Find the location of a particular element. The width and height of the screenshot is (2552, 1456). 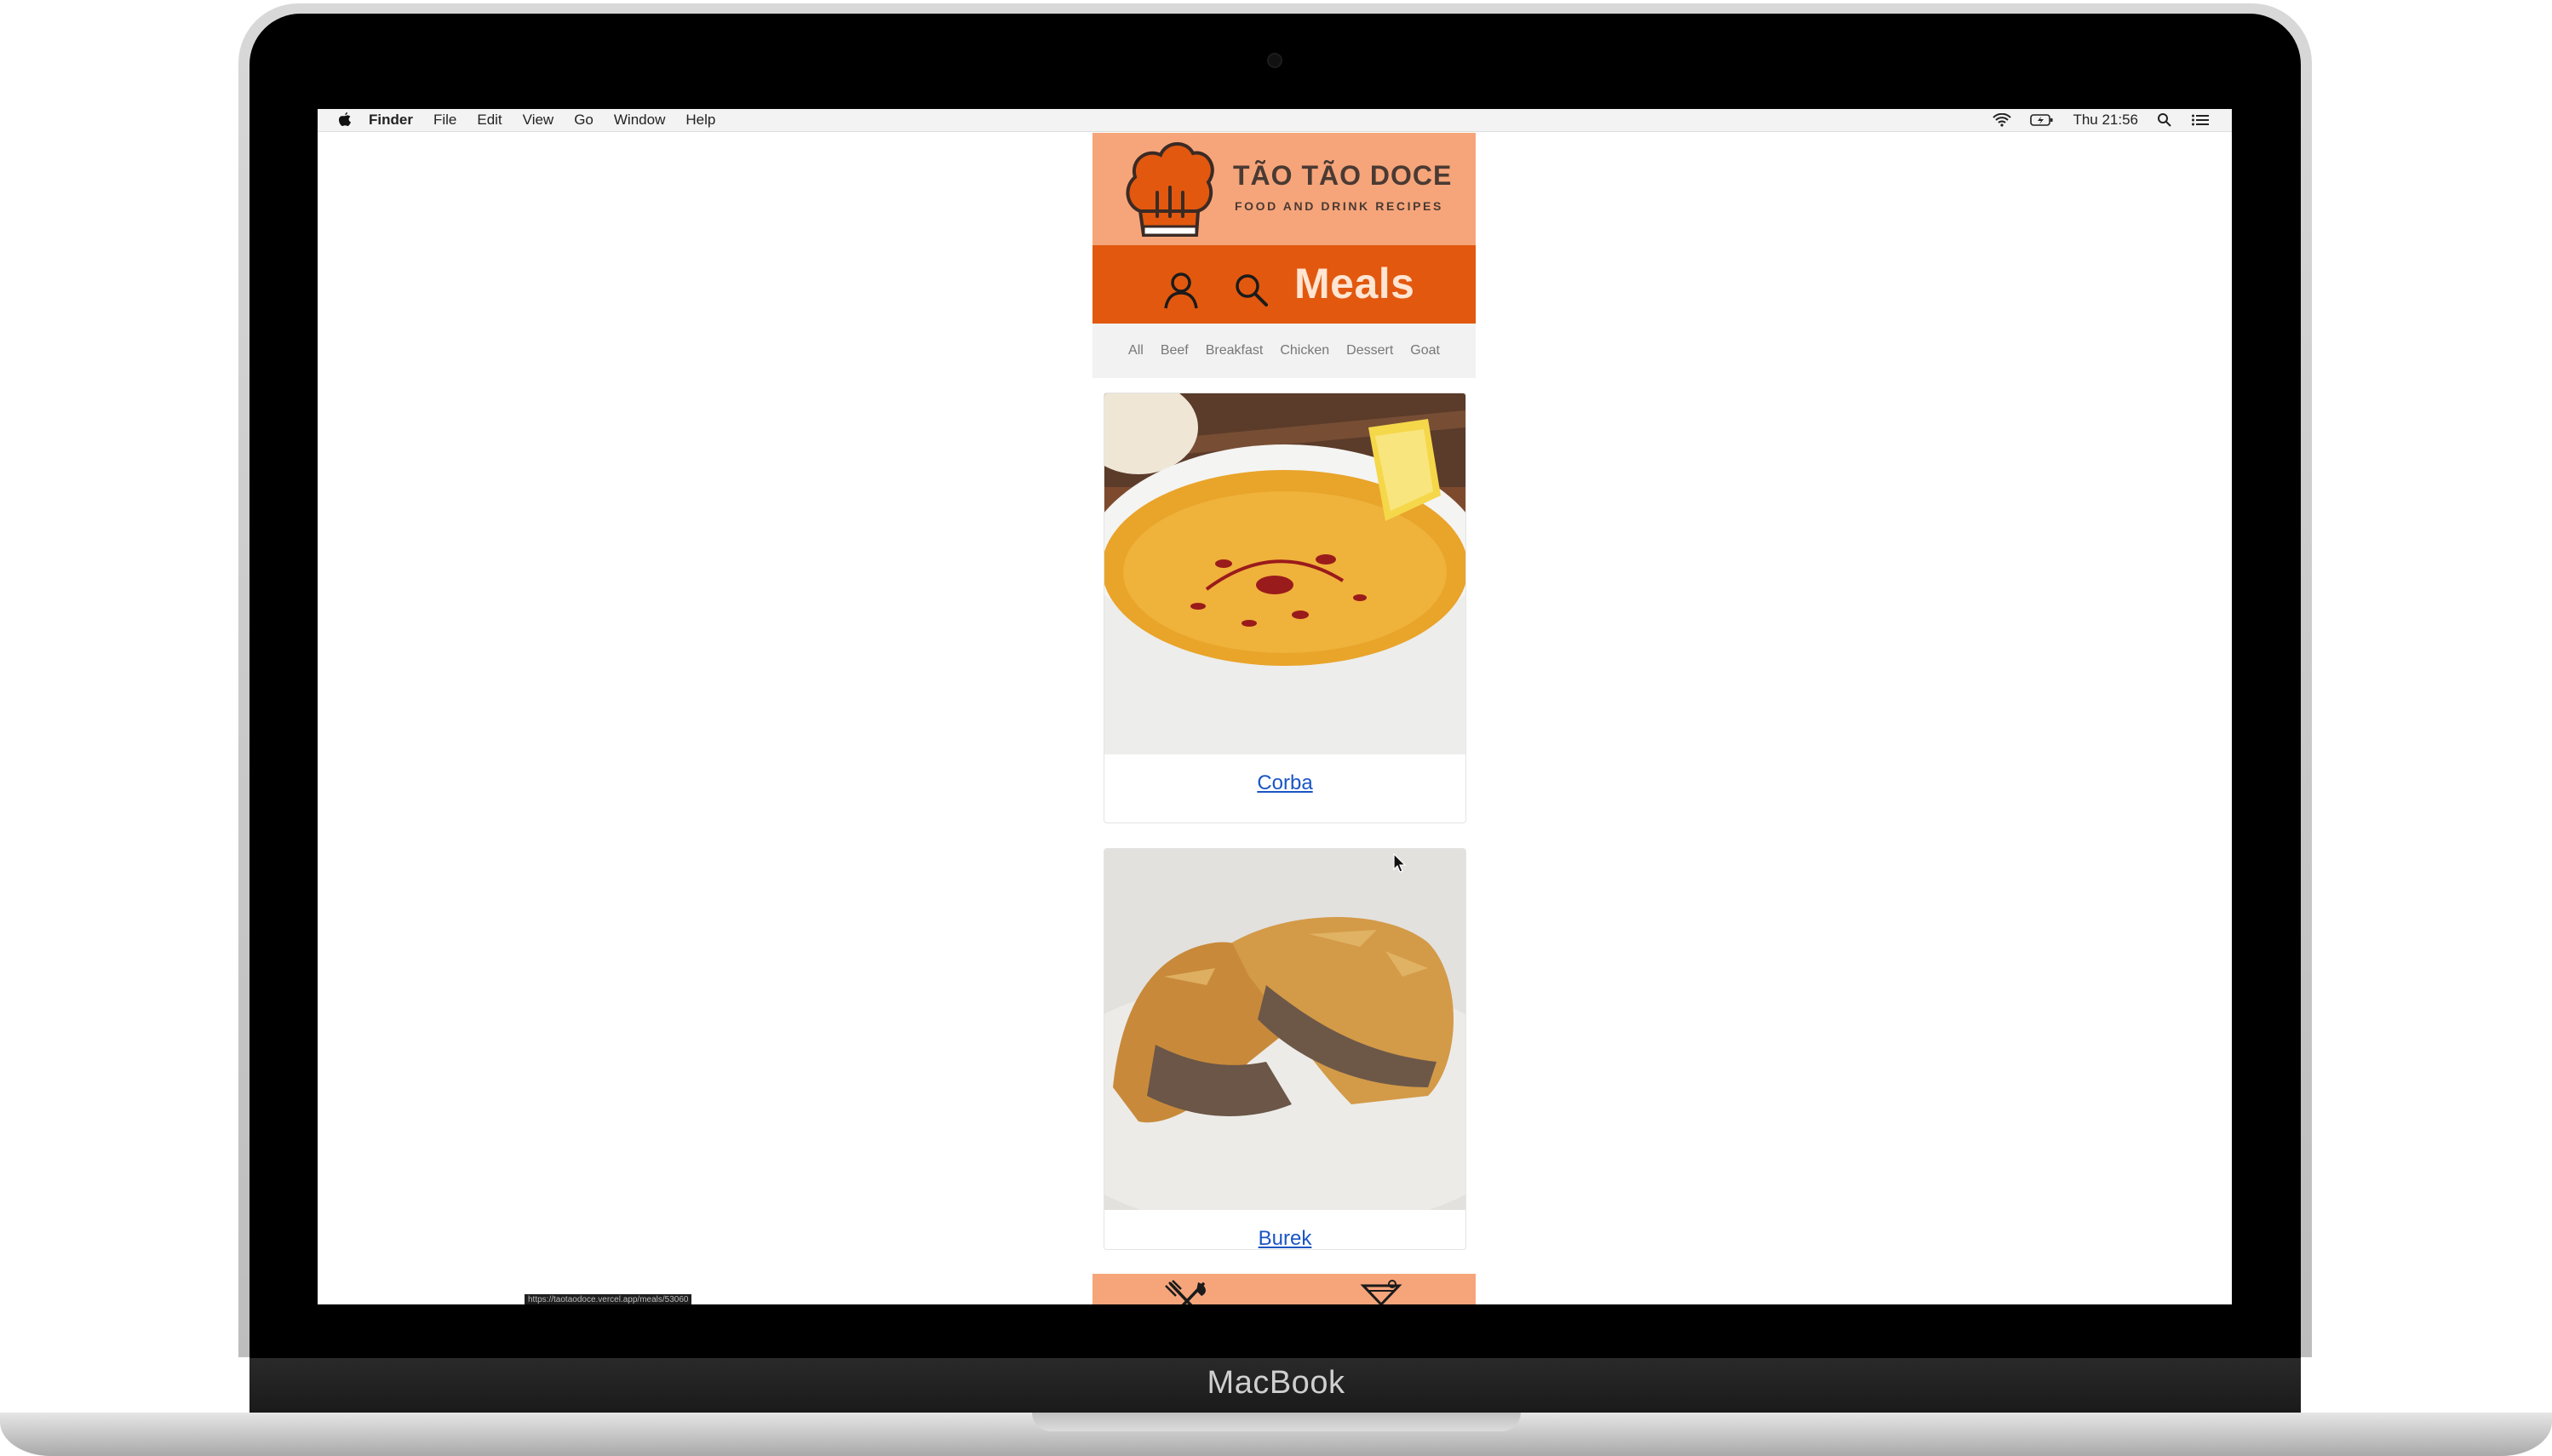

meal-image-burek is located at coordinates (1285, 1029).